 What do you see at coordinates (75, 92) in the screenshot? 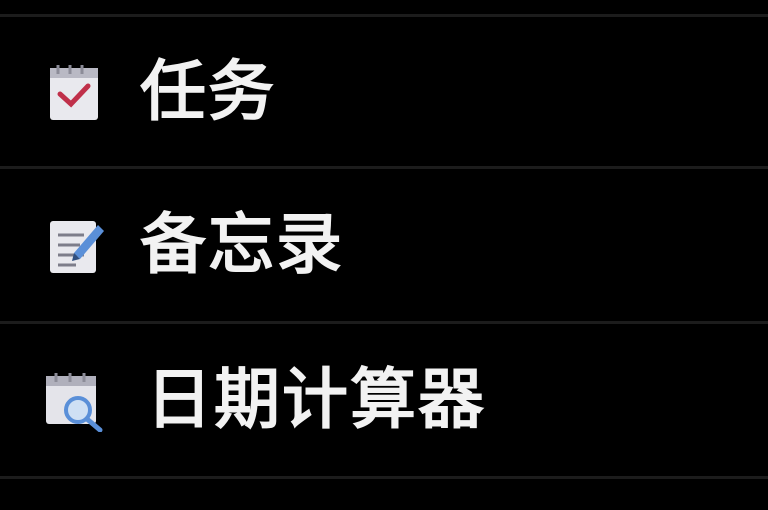
I see `task-checklist-icon` at bounding box center [75, 92].